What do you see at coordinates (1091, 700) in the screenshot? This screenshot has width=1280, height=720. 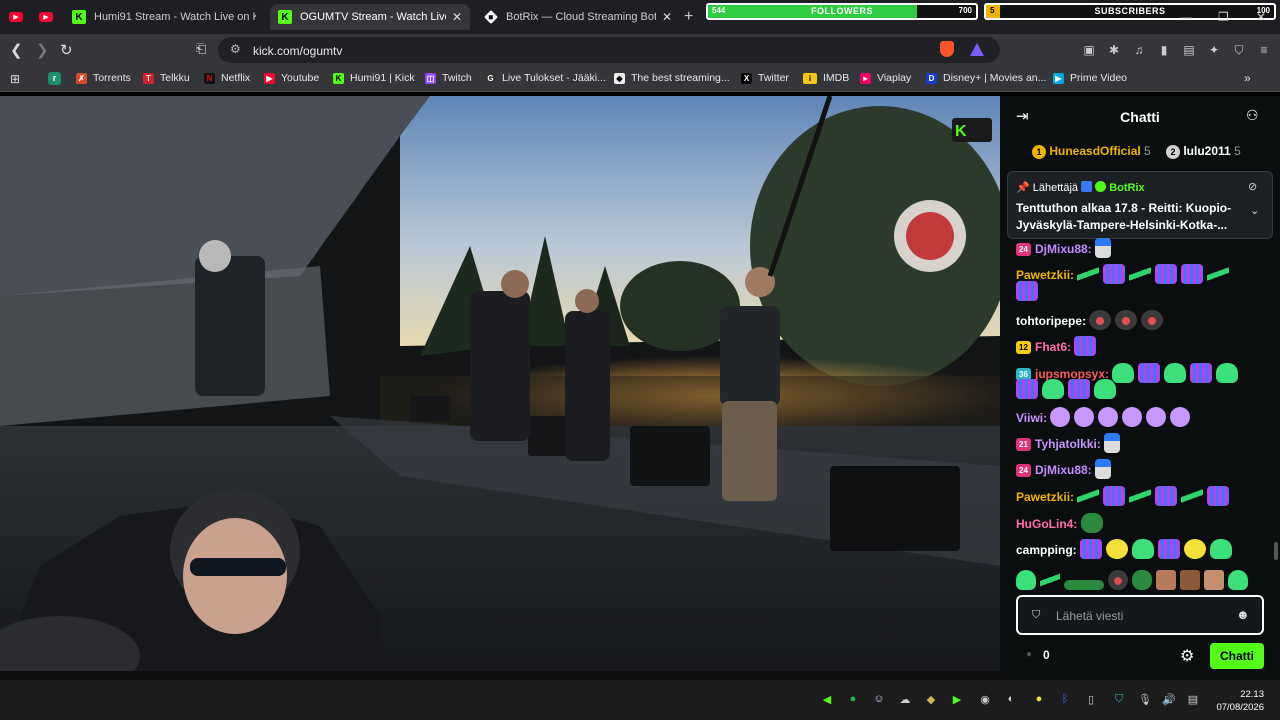 I see `phone-icon: ▯` at bounding box center [1091, 700].